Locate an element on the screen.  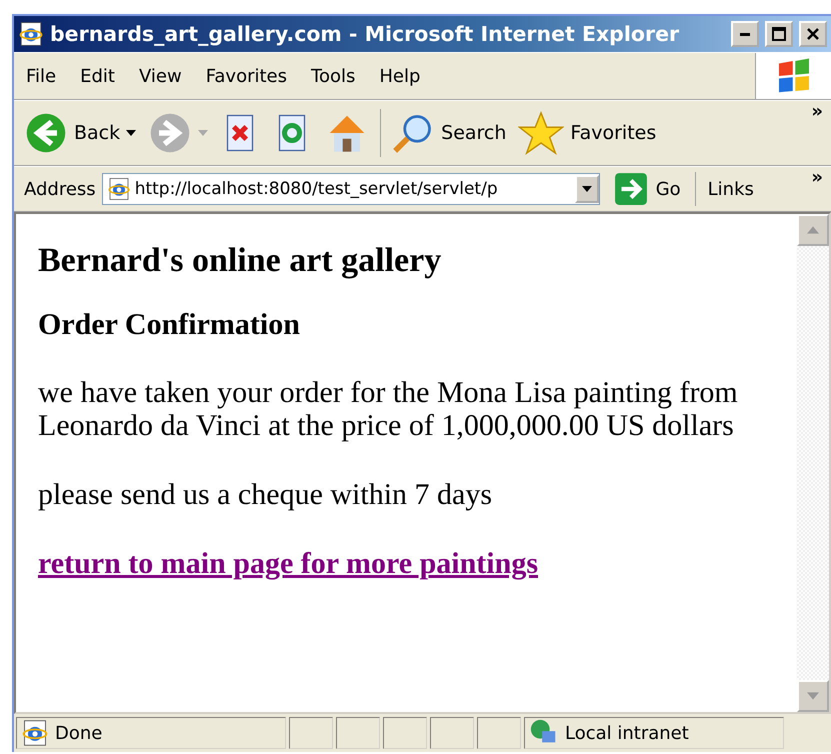
address-label: Address is located at coordinates (60, 189).